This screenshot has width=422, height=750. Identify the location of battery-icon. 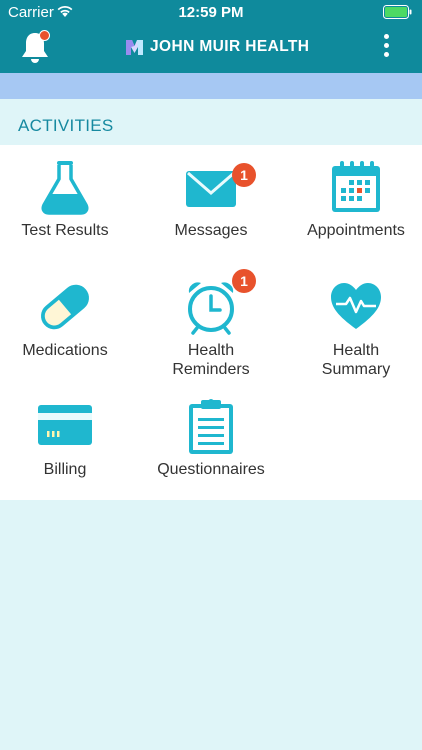
(397, 12).